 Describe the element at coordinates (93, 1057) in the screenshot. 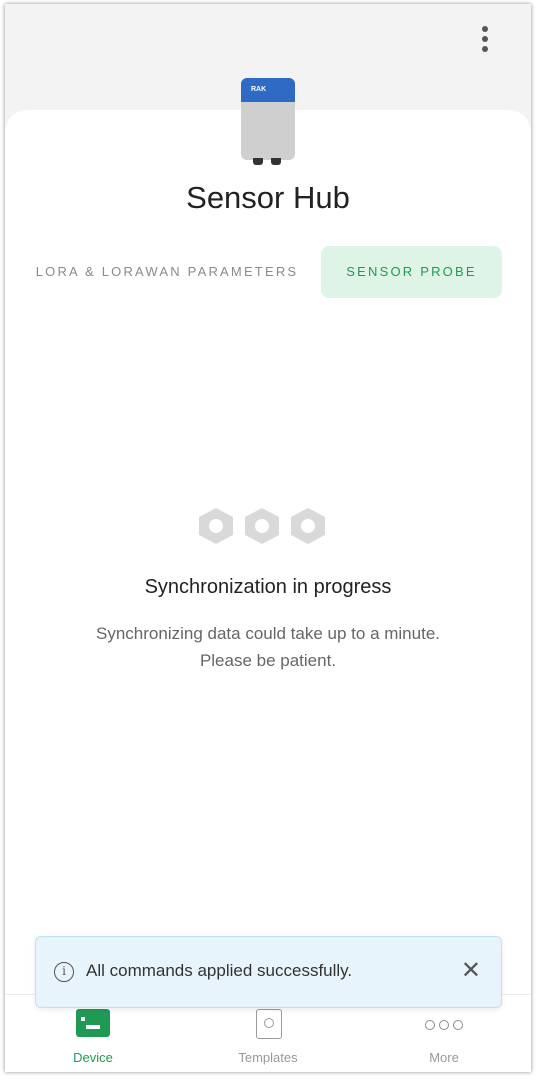

I see `nav-device-label: Device` at that location.